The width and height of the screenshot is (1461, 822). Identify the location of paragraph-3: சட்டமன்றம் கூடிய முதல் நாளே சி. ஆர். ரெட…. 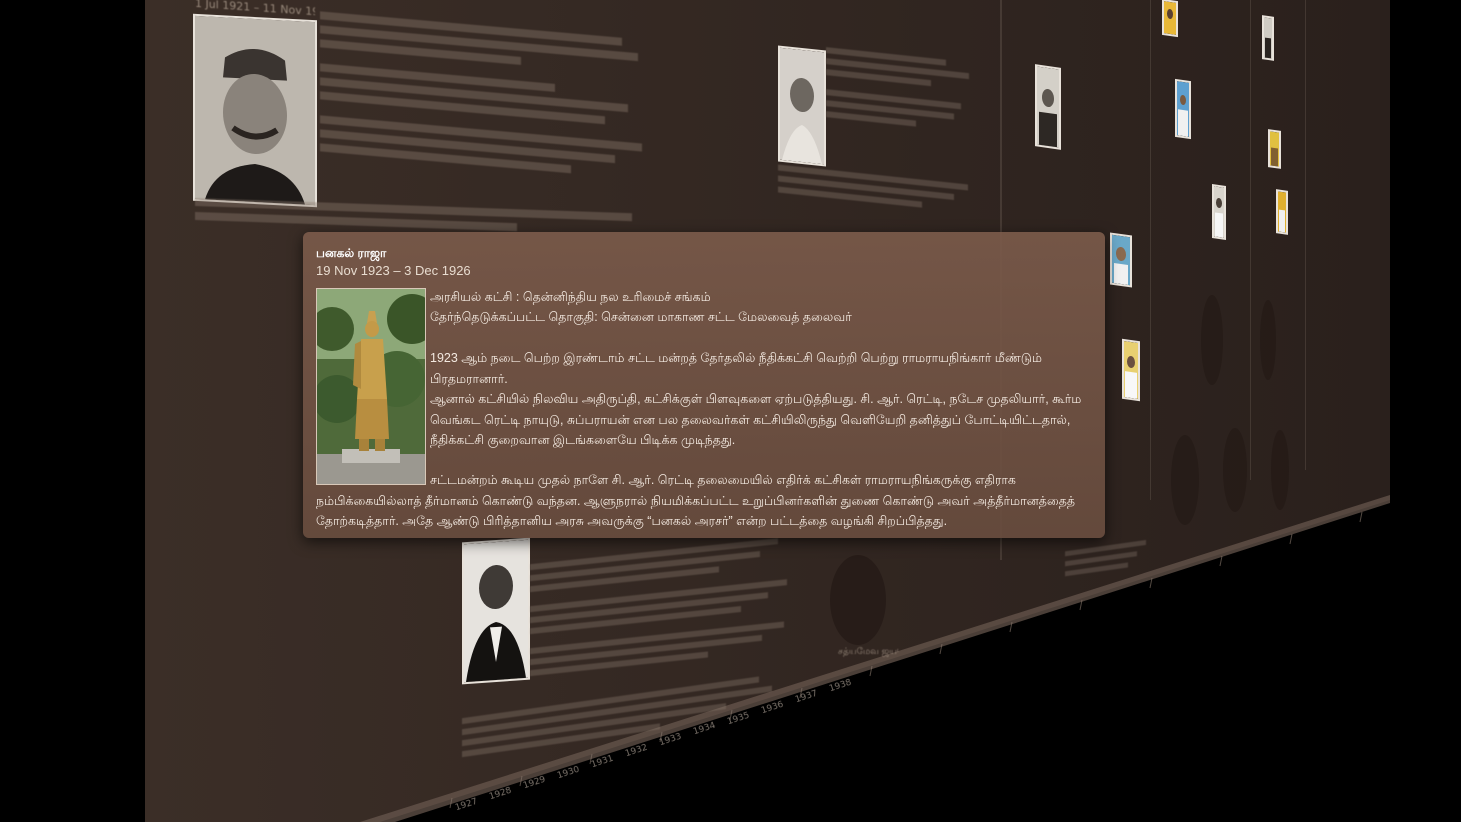
(695, 500).